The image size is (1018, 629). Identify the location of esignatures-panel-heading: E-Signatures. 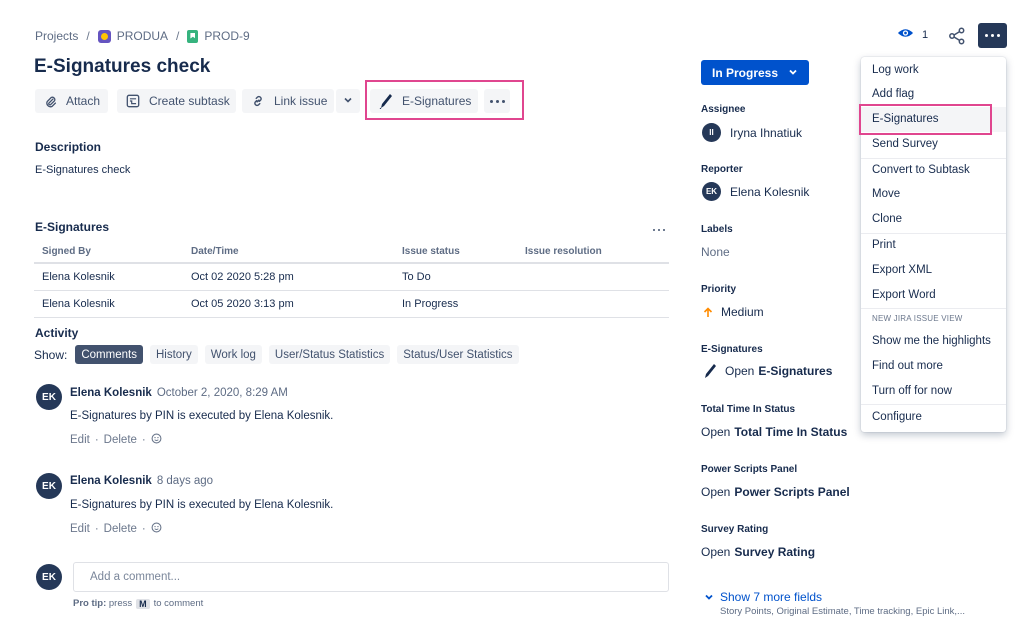
(72, 227).